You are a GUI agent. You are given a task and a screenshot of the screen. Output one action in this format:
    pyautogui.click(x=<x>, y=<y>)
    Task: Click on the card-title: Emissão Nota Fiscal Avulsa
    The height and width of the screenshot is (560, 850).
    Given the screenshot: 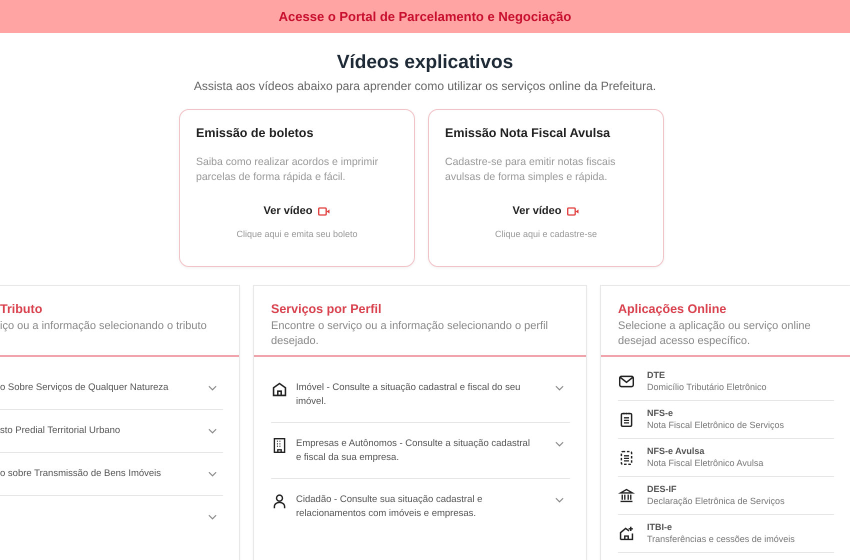 What is the action you would take?
    pyautogui.click(x=528, y=133)
    